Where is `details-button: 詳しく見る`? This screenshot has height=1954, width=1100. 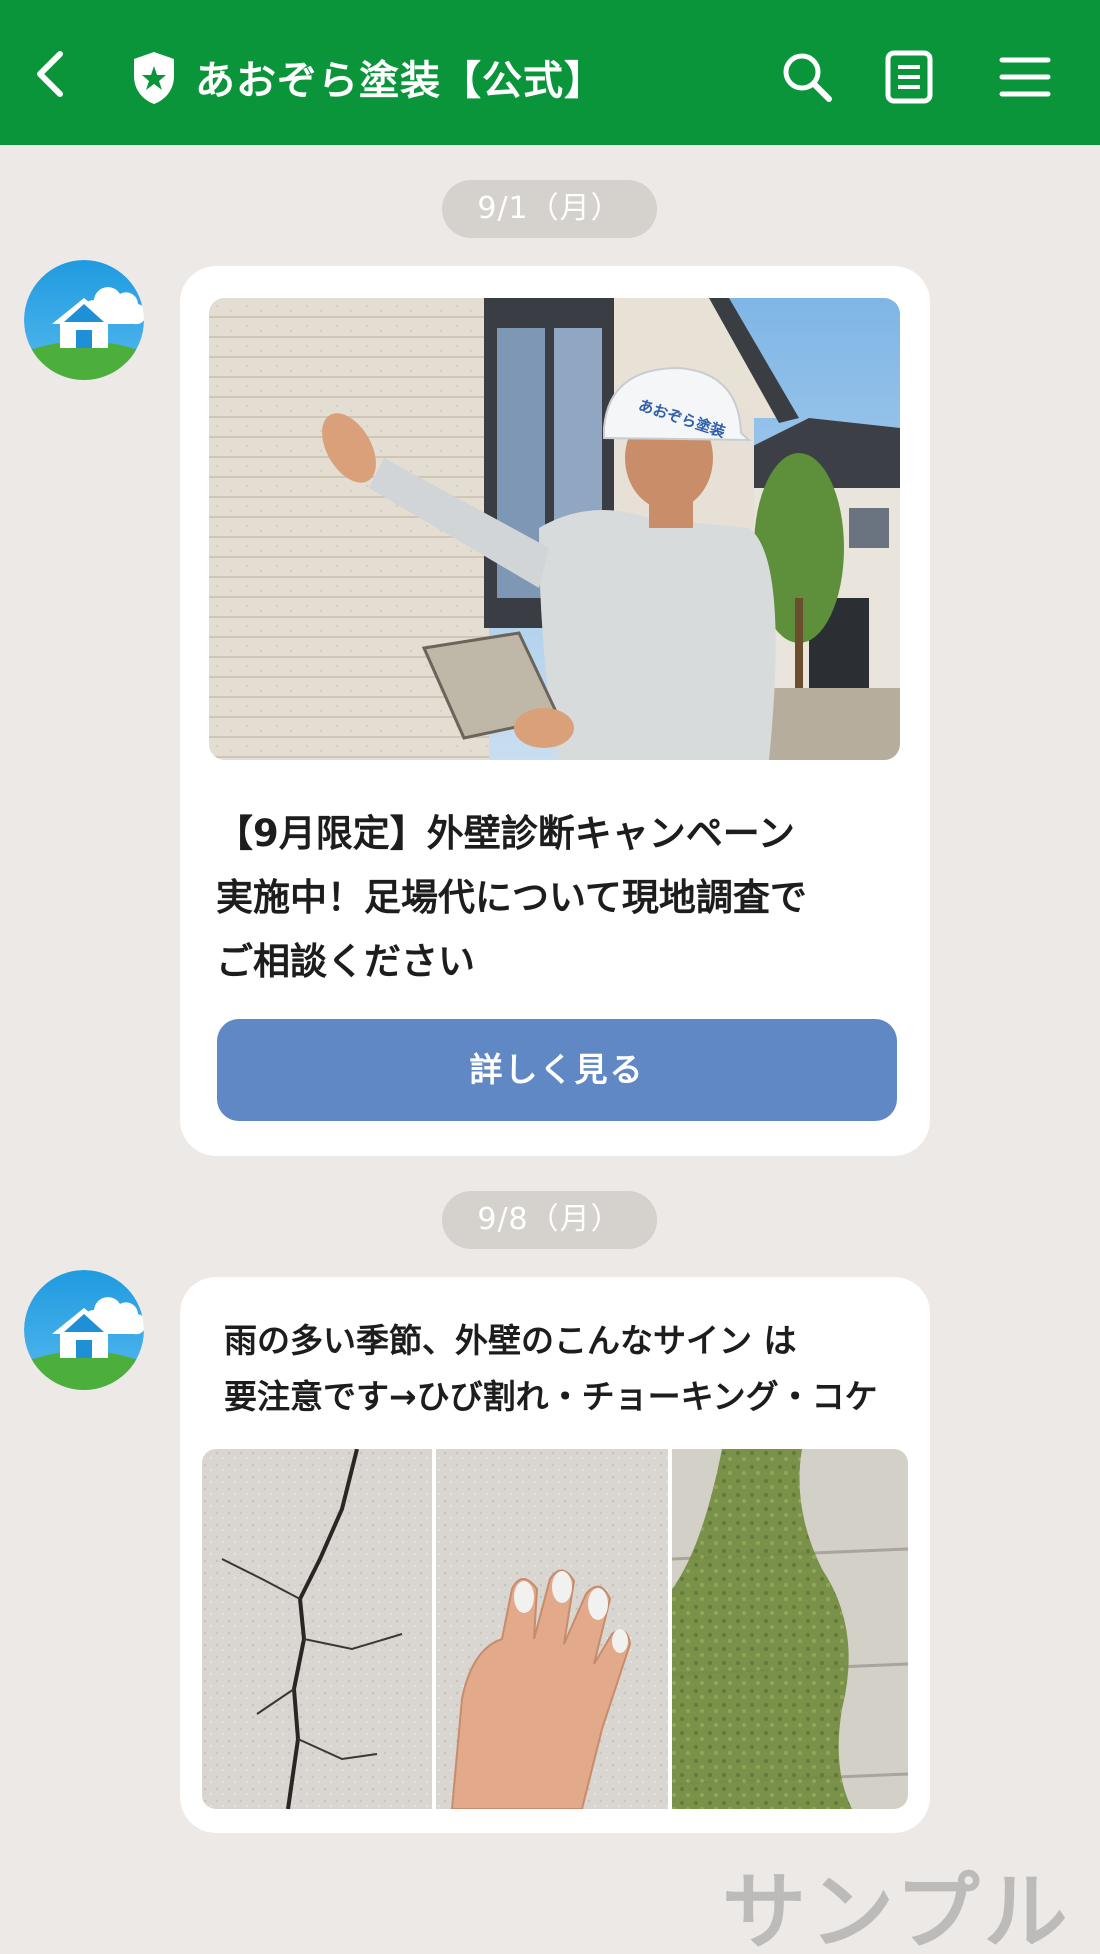
details-button: 詳しく見る is located at coordinates (557, 1070).